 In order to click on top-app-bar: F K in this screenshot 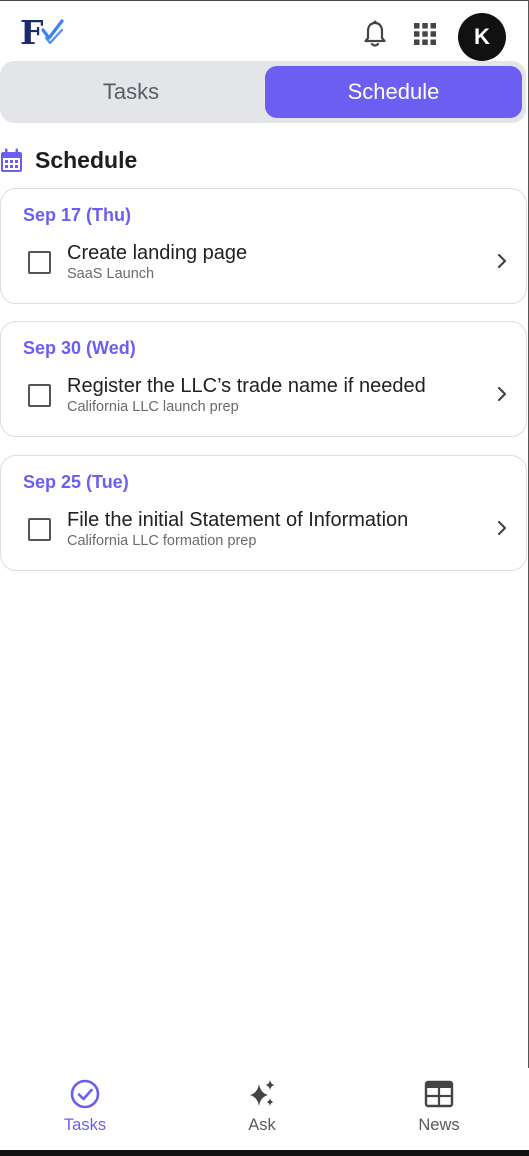, I will do `click(264, 31)`.